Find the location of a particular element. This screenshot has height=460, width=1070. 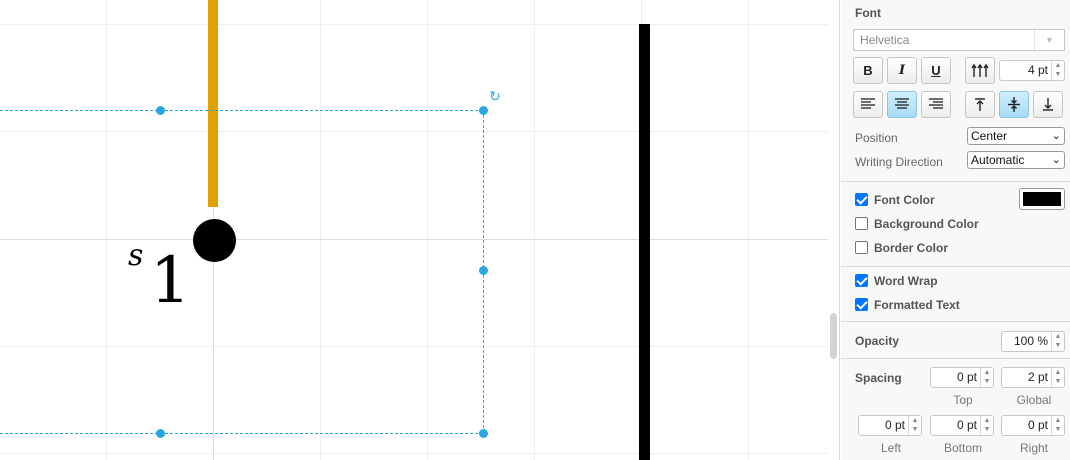

valign-middle-button is located at coordinates (1014, 104).